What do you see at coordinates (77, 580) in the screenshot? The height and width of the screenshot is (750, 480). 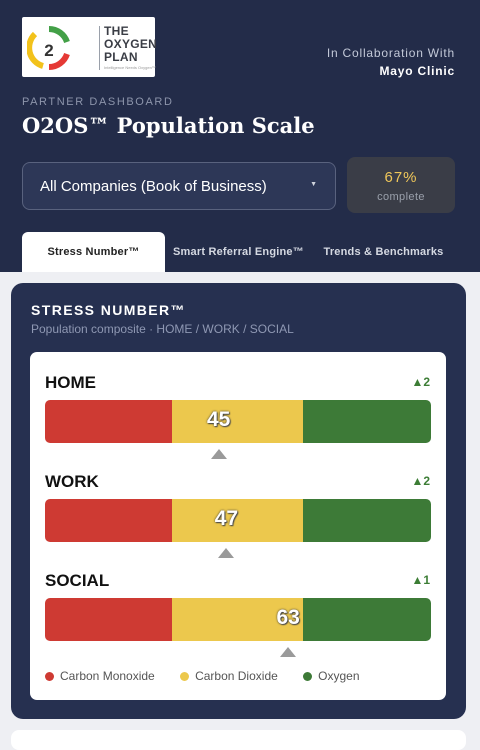 I see `row-label: SOCIAL` at bounding box center [77, 580].